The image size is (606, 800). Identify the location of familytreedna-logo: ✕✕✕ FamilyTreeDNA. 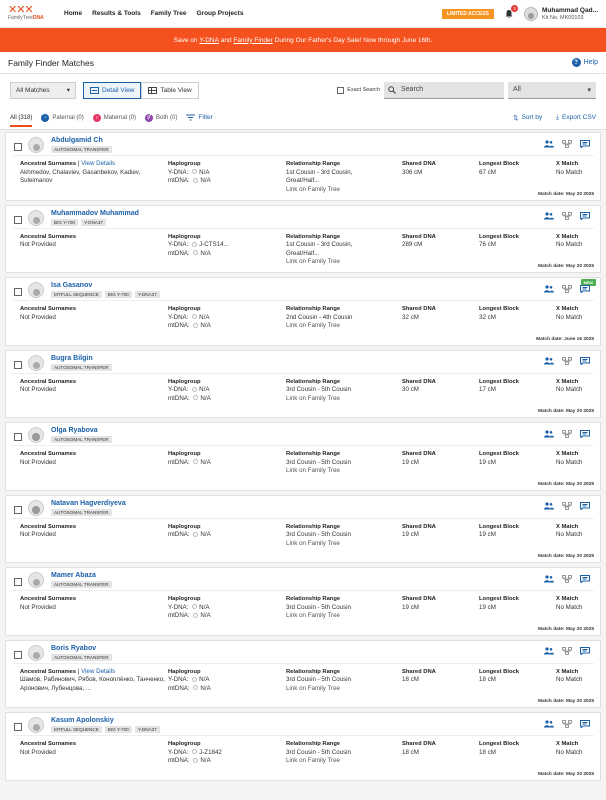
(32, 13).